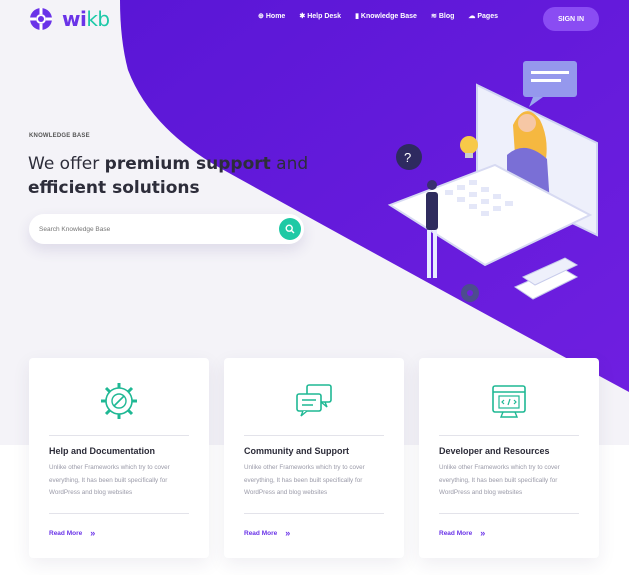  I want to click on logo: wikb, so click(69, 19).